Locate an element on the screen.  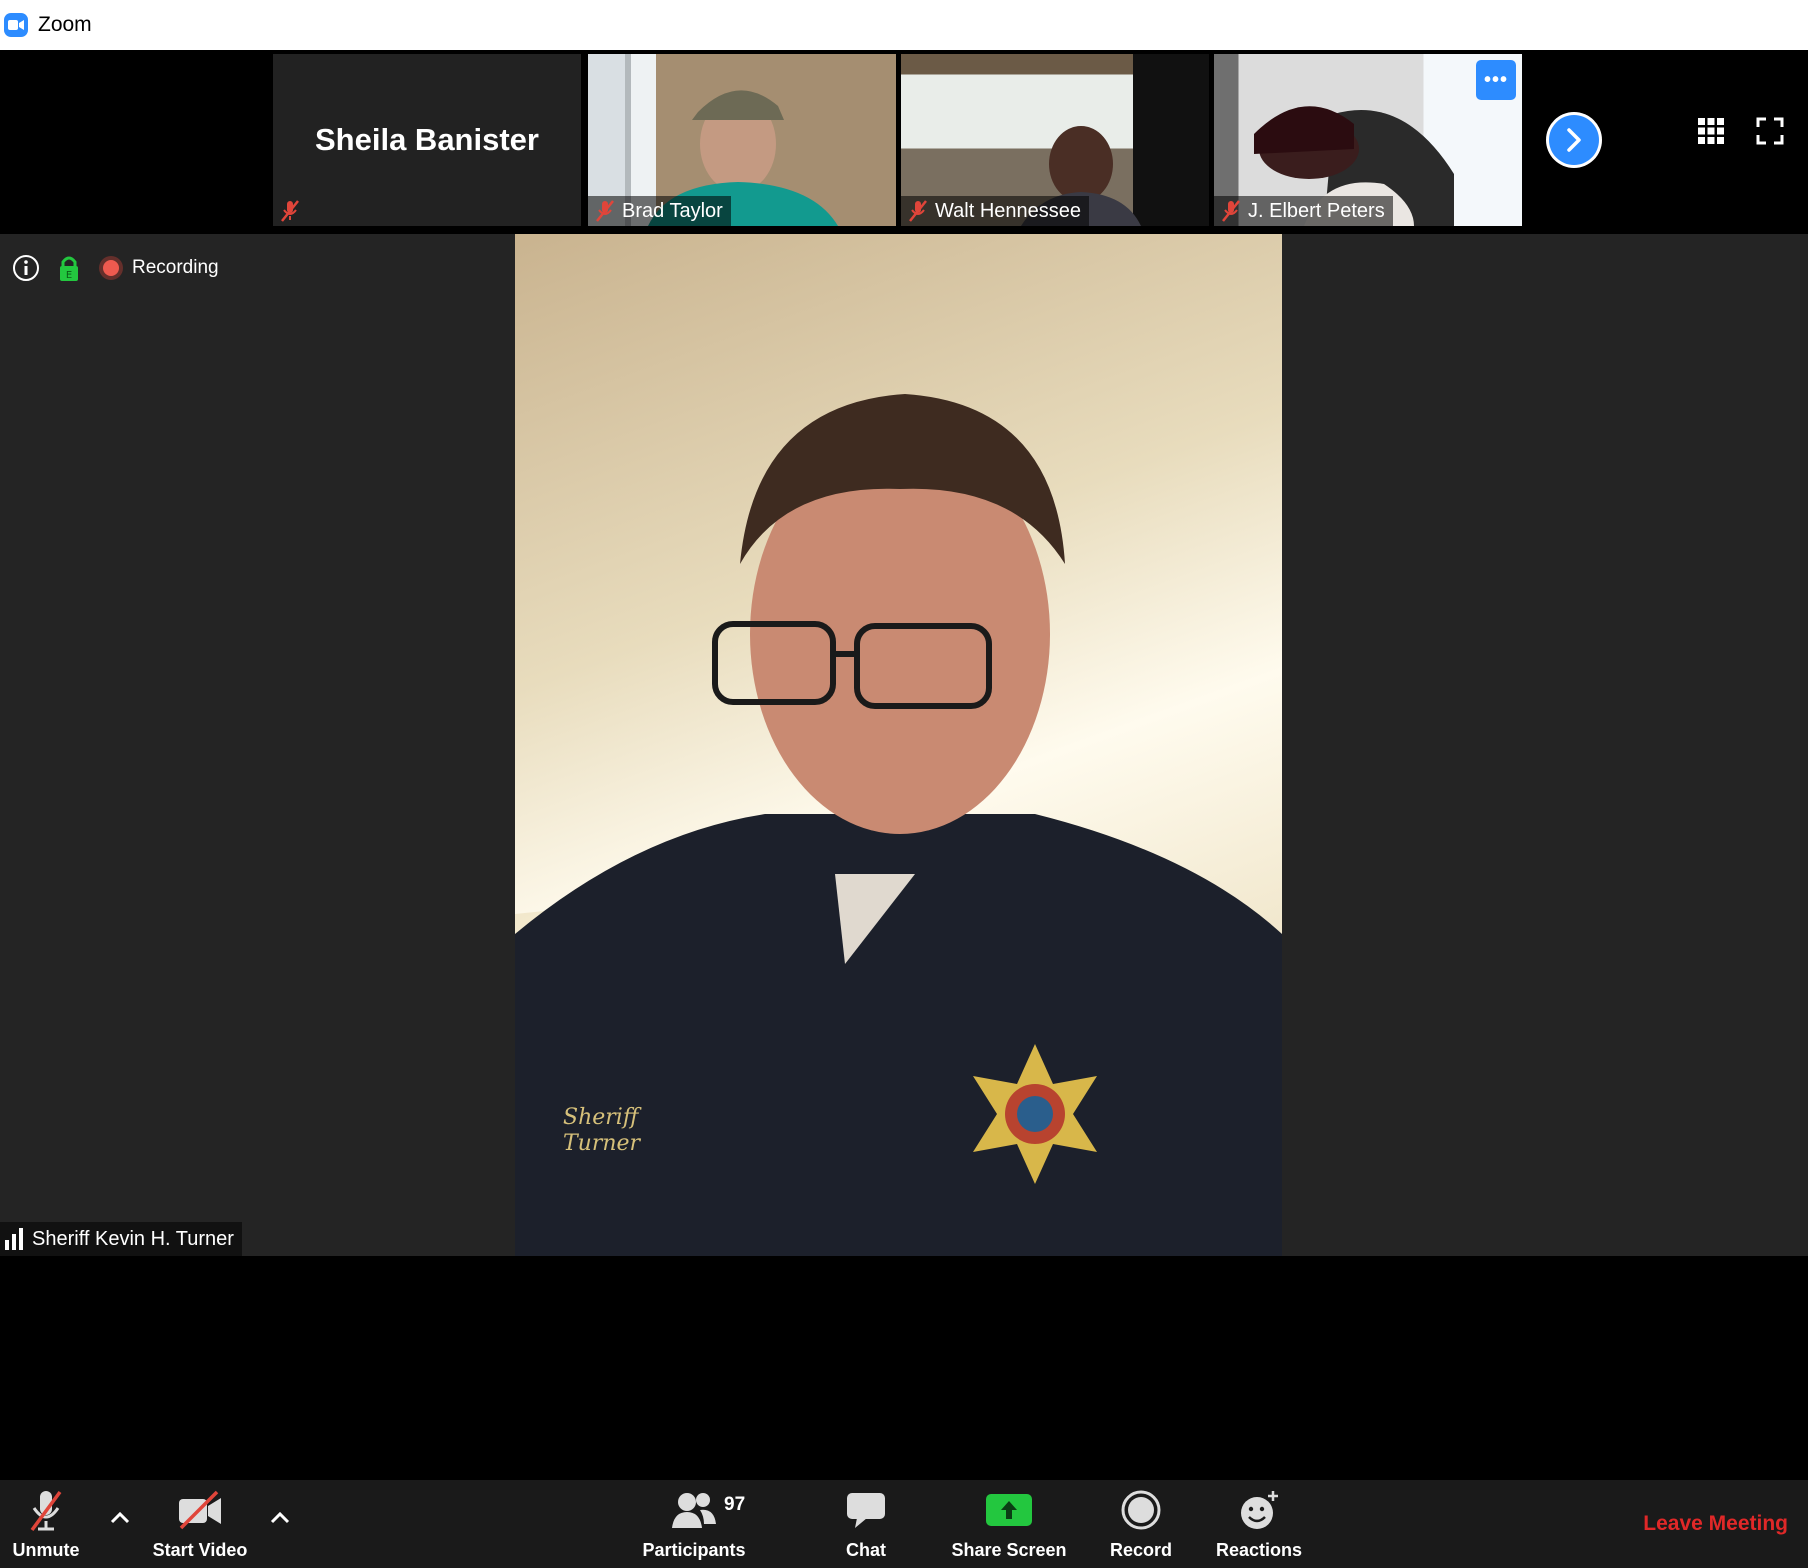
participant-tile-walt: Walt Hennessee is located at coordinates (1055, 140).